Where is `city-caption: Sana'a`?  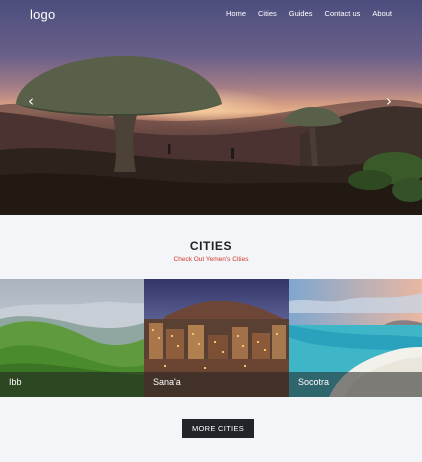
city-caption: Sana'a is located at coordinates (216, 384).